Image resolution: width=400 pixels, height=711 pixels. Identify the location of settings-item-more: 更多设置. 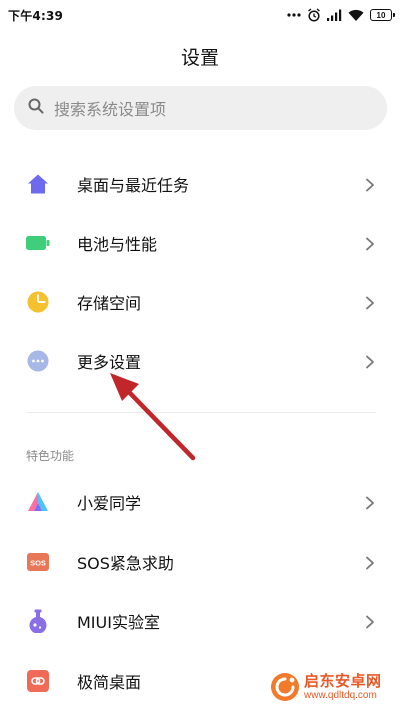
(200, 361).